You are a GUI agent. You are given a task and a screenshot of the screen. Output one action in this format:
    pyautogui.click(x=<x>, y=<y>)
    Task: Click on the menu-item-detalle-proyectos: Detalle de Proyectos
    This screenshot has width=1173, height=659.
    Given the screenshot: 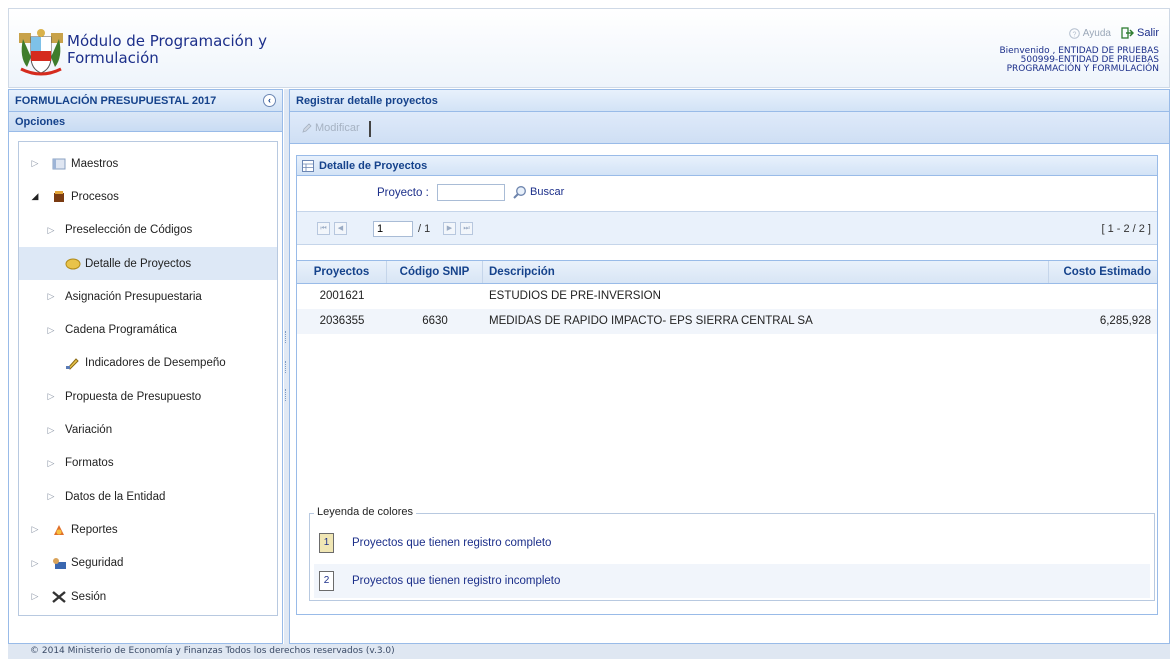 What is the action you would take?
    pyautogui.click(x=148, y=263)
    